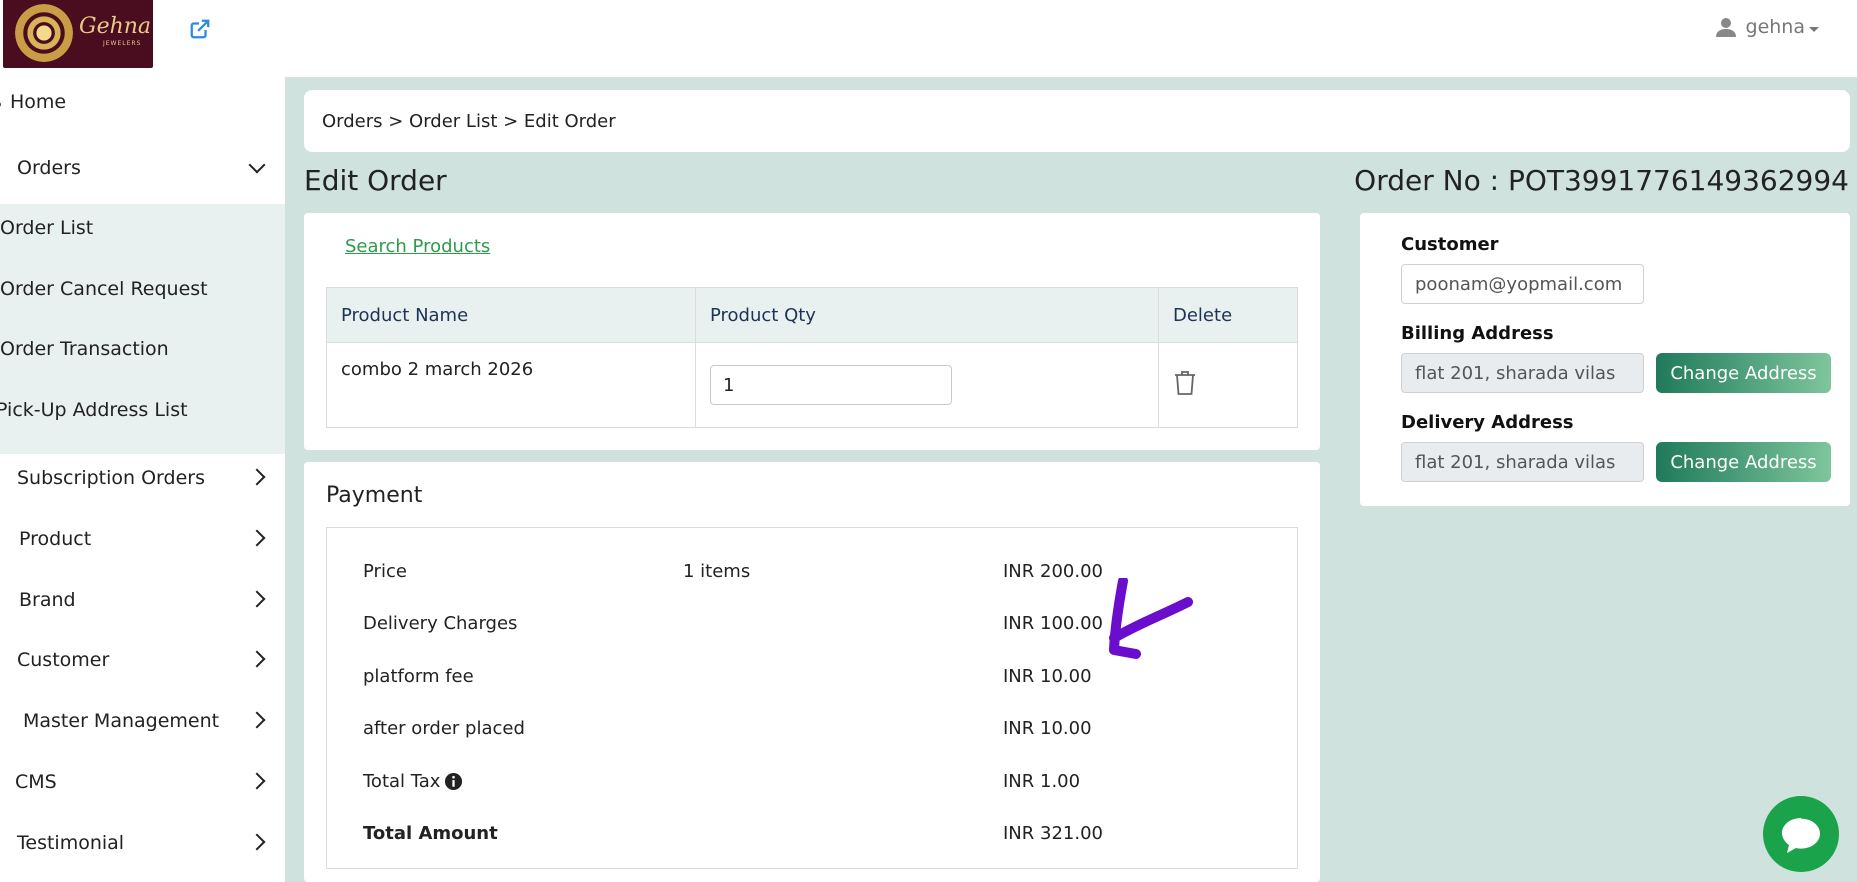 The image size is (1857, 882). What do you see at coordinates (121, 721) in the screenshot?
I see `sidebar-item-label: Master Management` at bounding box center [121, 721].